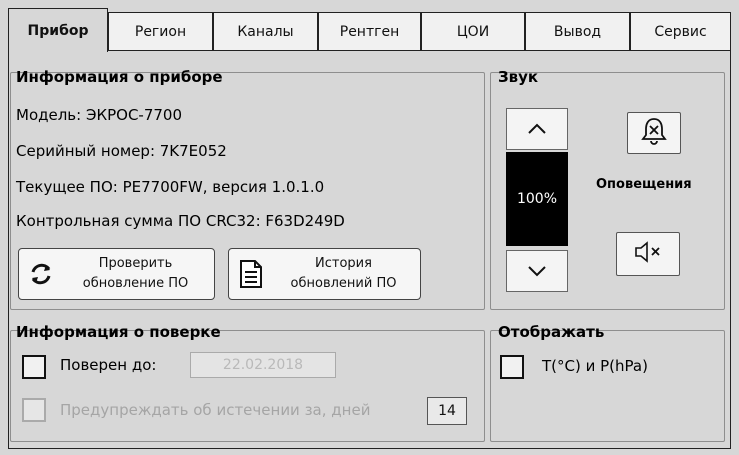  I want to click on checksum-text: Контрольная сумма ПО CRC32: F63D249D, so click(180, 221).